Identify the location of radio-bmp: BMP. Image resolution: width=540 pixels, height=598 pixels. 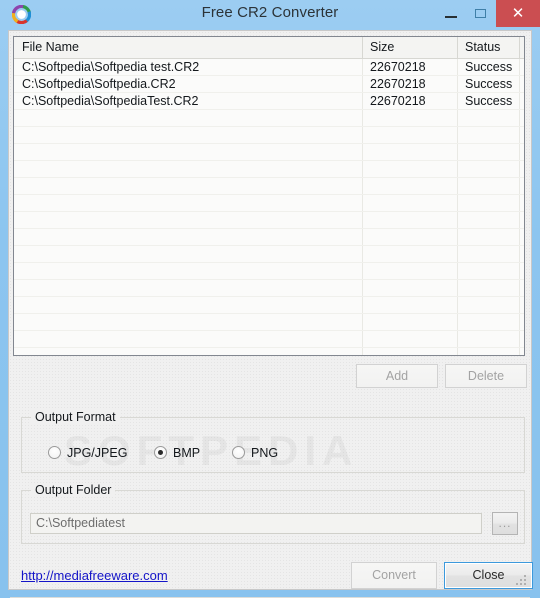
(189, 453).